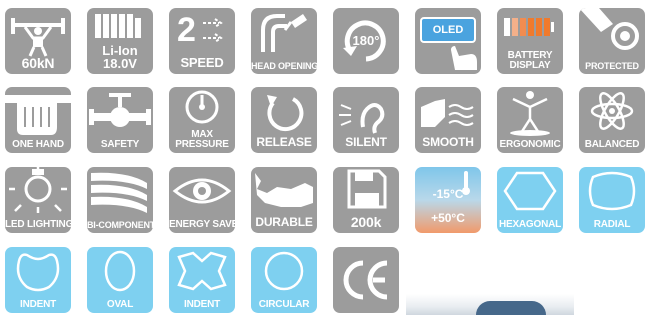  Describe the element at coordinates (38, 120) in the screenshot. I see `tile-one-hand: ONE HAND` at that location.